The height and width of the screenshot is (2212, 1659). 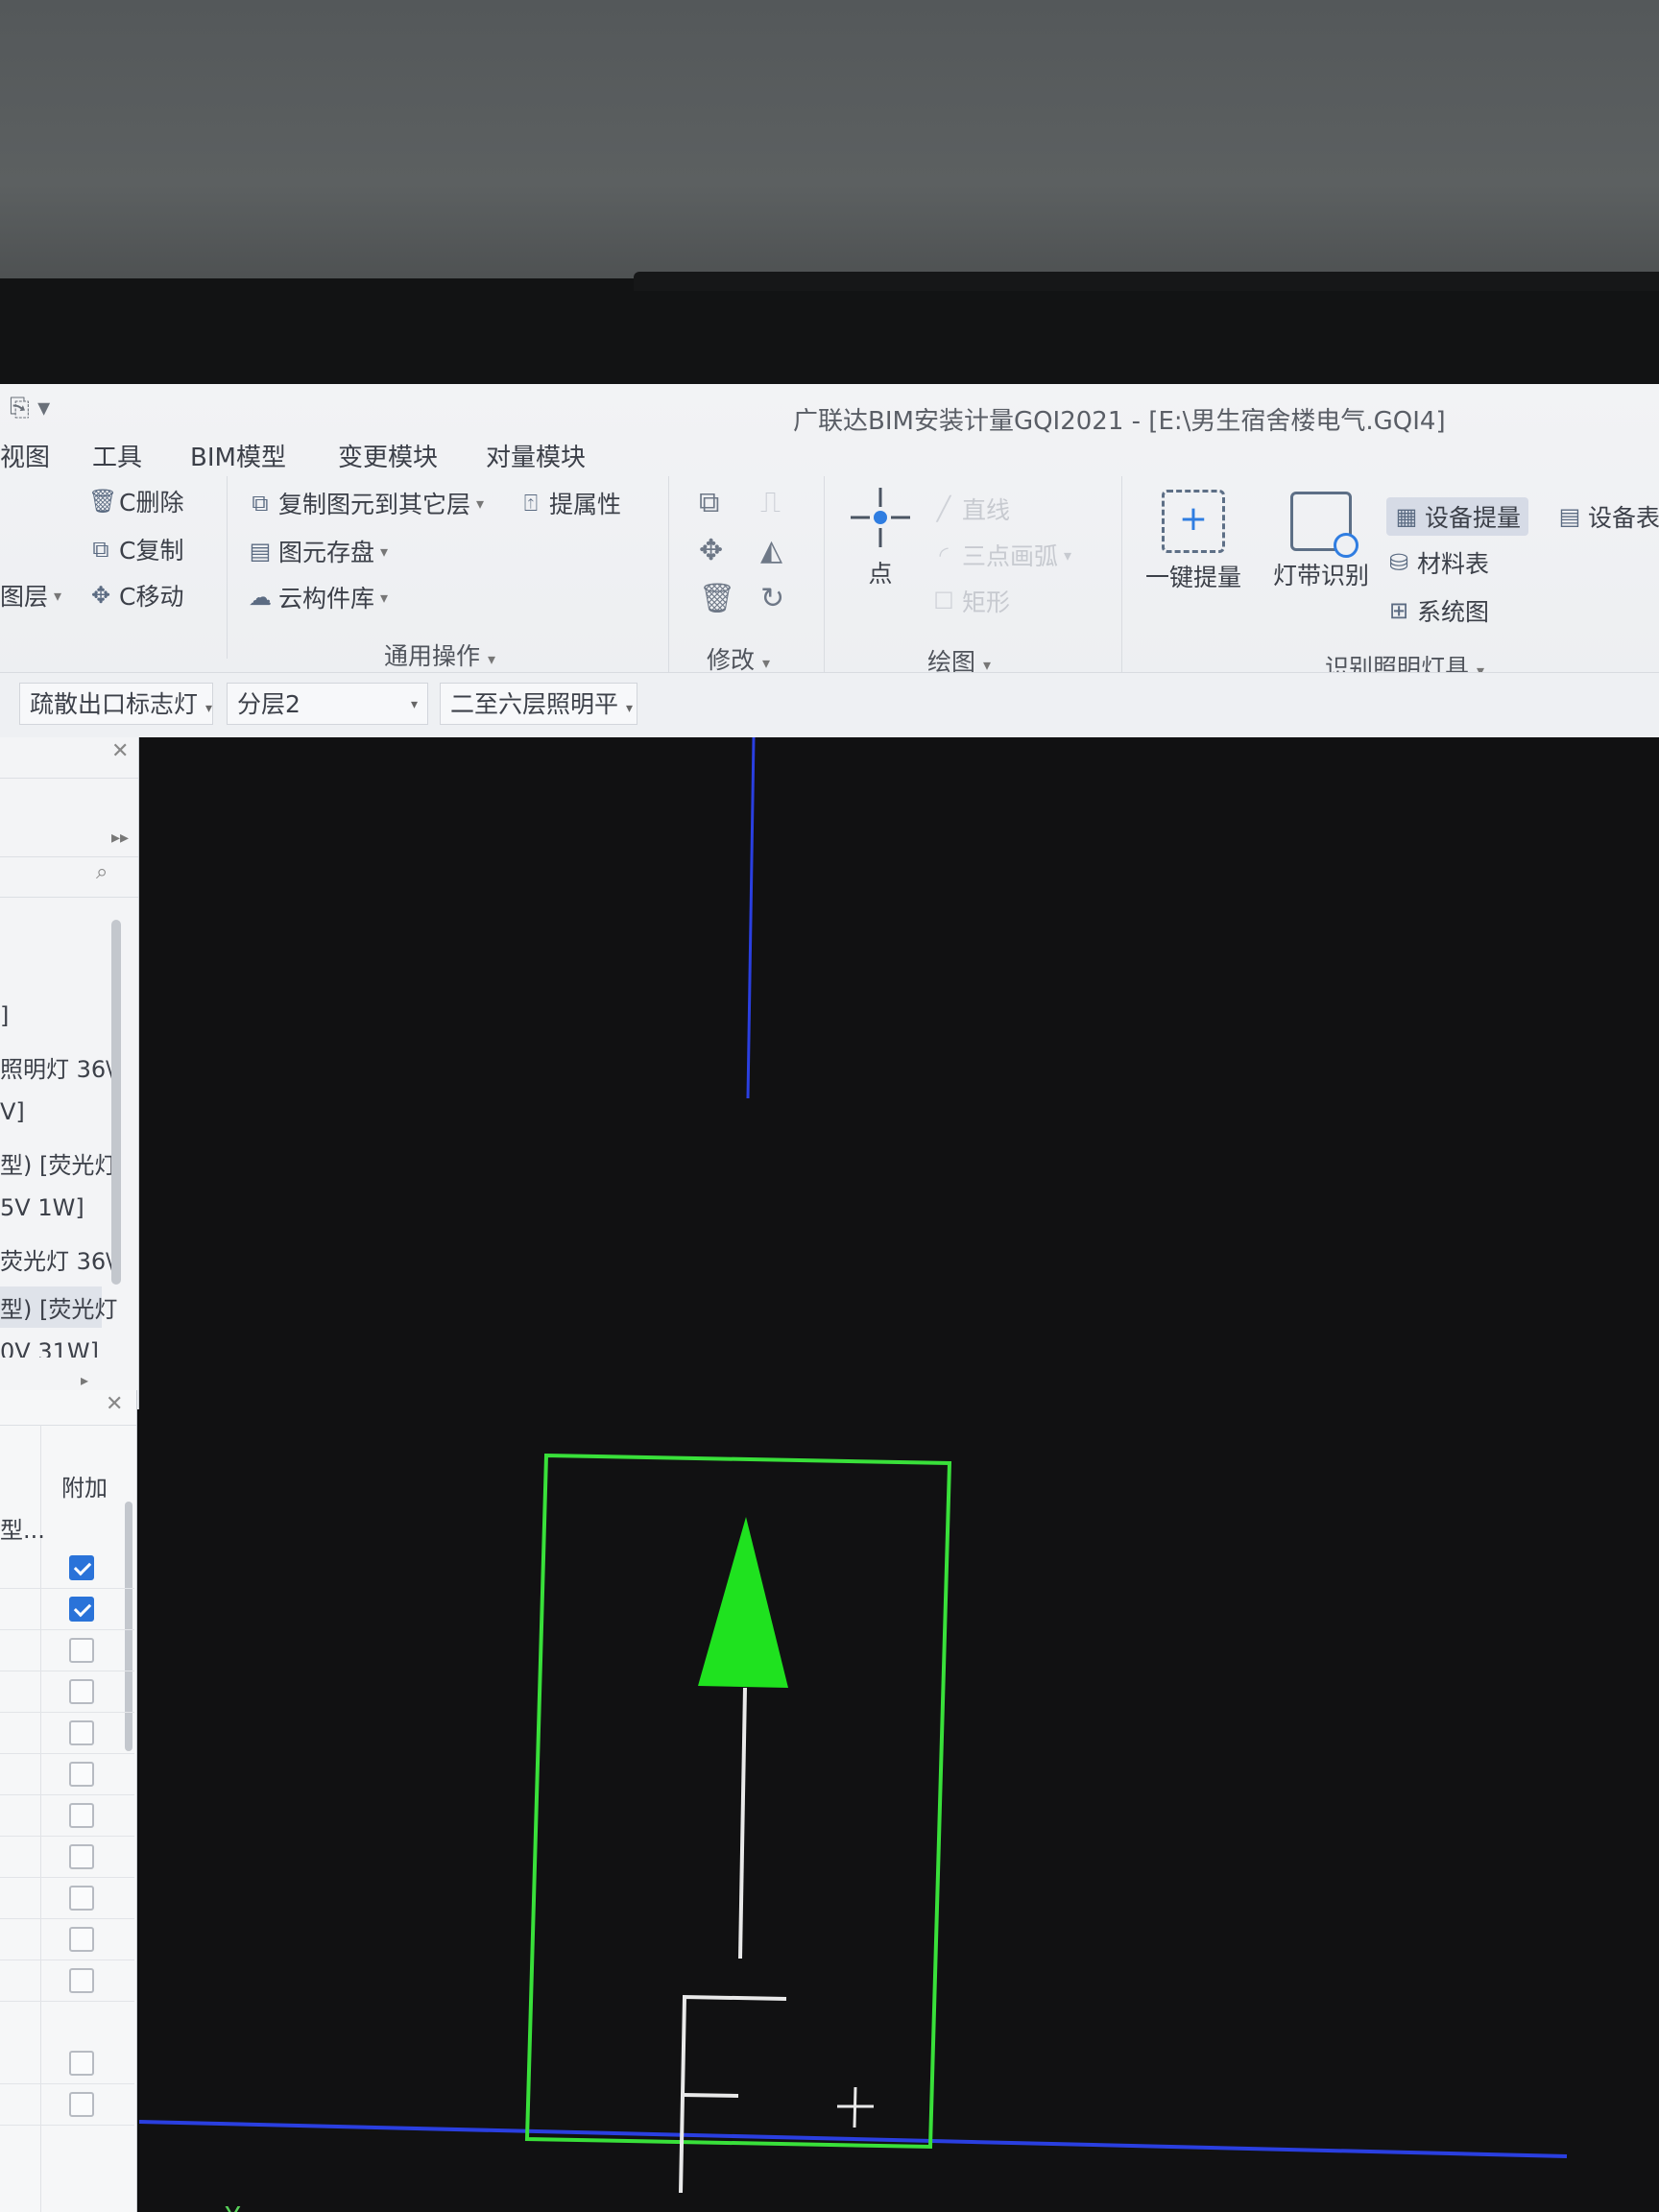 I want to click on extract-attr-label: 提属性, so click(x=585, y=504).